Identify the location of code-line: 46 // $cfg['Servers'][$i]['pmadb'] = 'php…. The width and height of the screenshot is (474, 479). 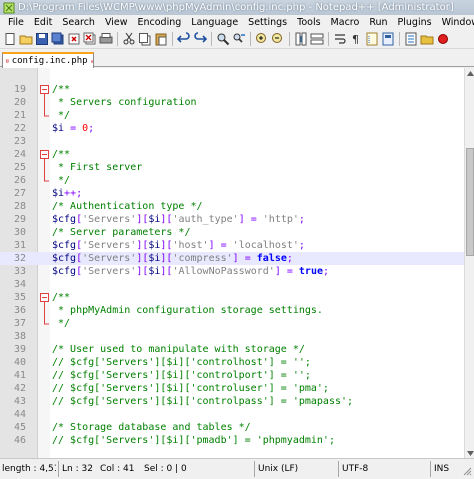
(232, 440).